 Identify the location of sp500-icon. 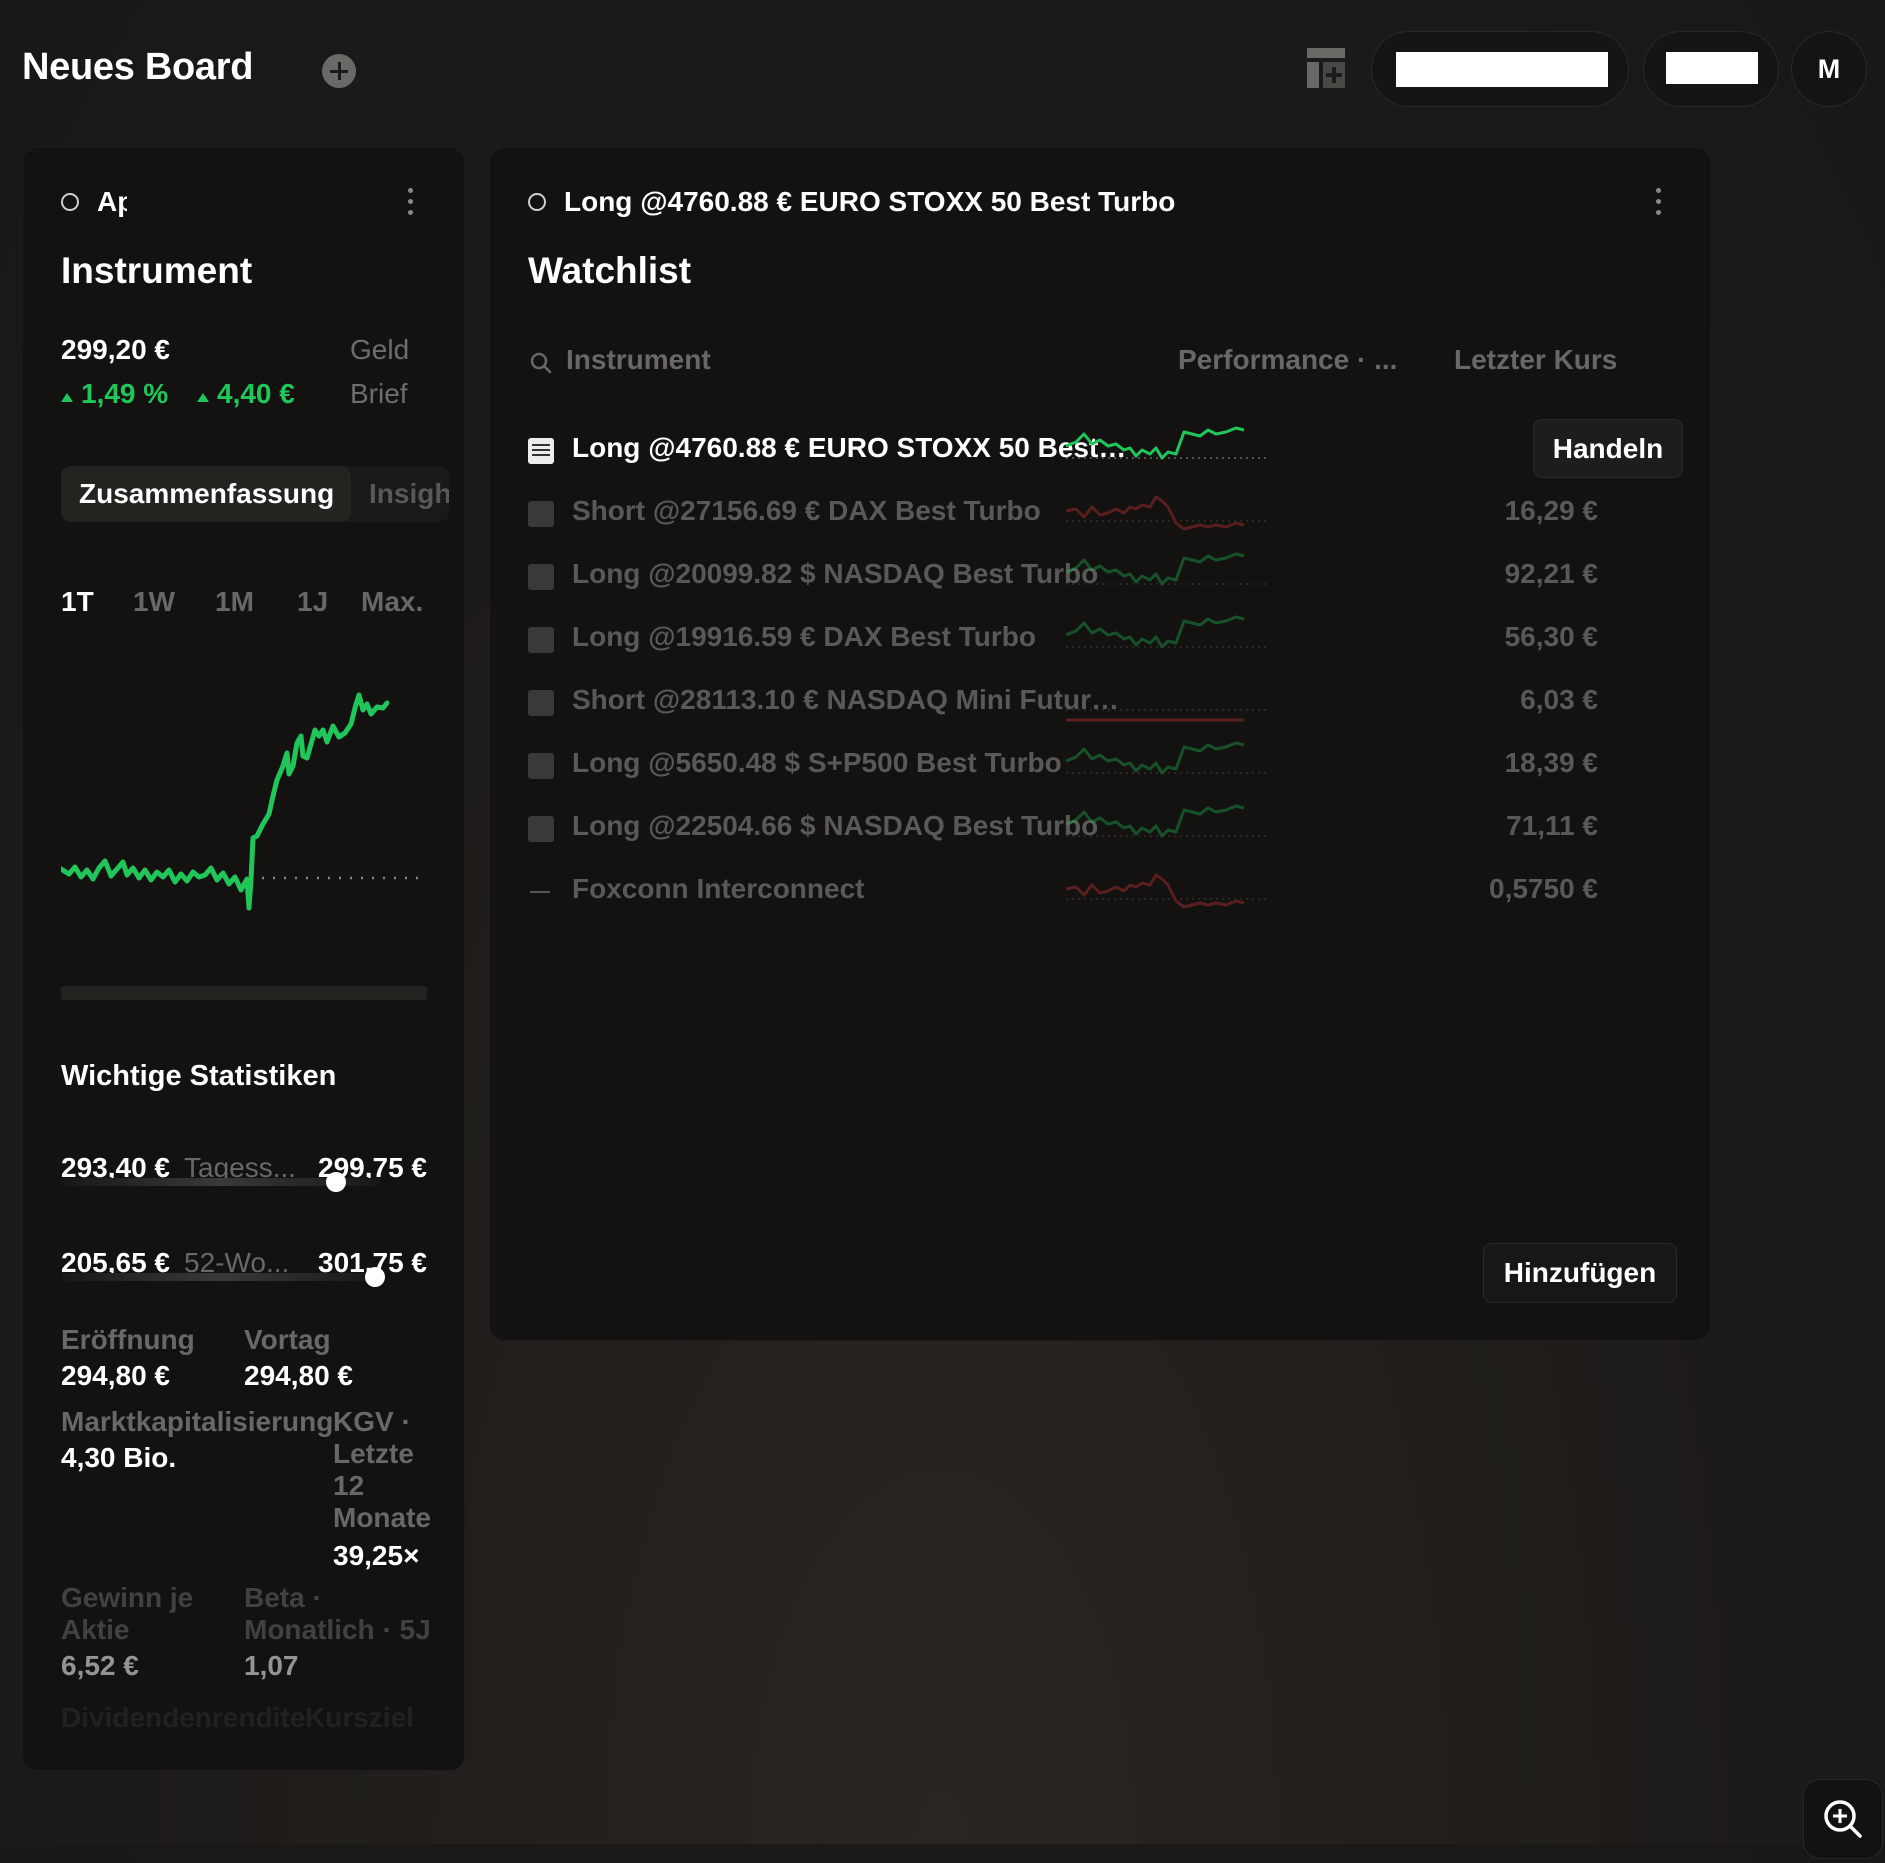
(541, 766).